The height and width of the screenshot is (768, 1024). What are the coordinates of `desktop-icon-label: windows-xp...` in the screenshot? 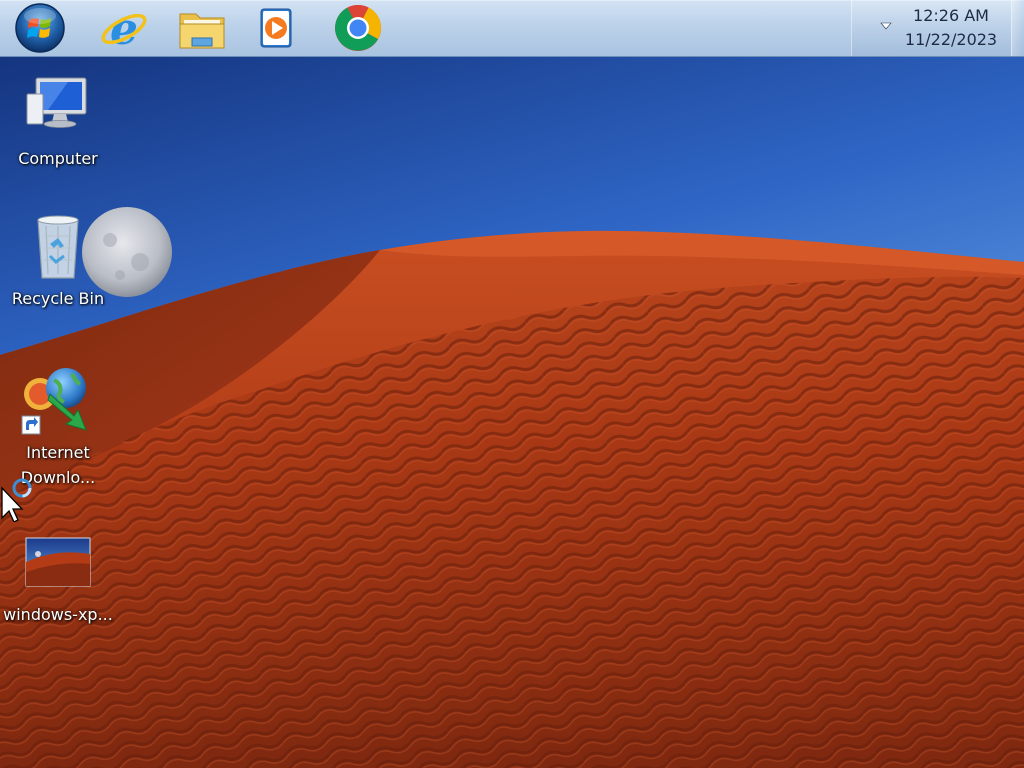 It's located at (58, 614).